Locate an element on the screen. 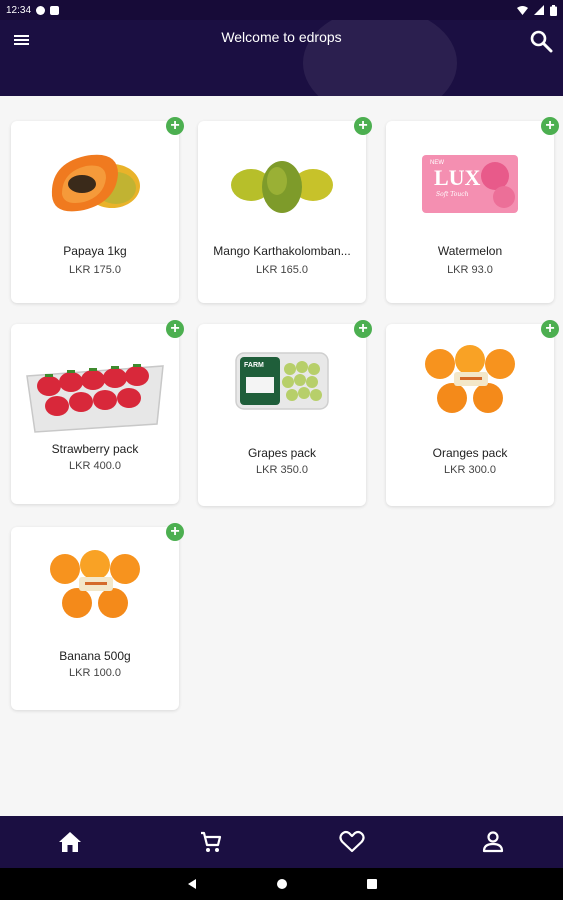 This screenshot has width=563, height=900. nav-cart is located at coordinates (211, 842).